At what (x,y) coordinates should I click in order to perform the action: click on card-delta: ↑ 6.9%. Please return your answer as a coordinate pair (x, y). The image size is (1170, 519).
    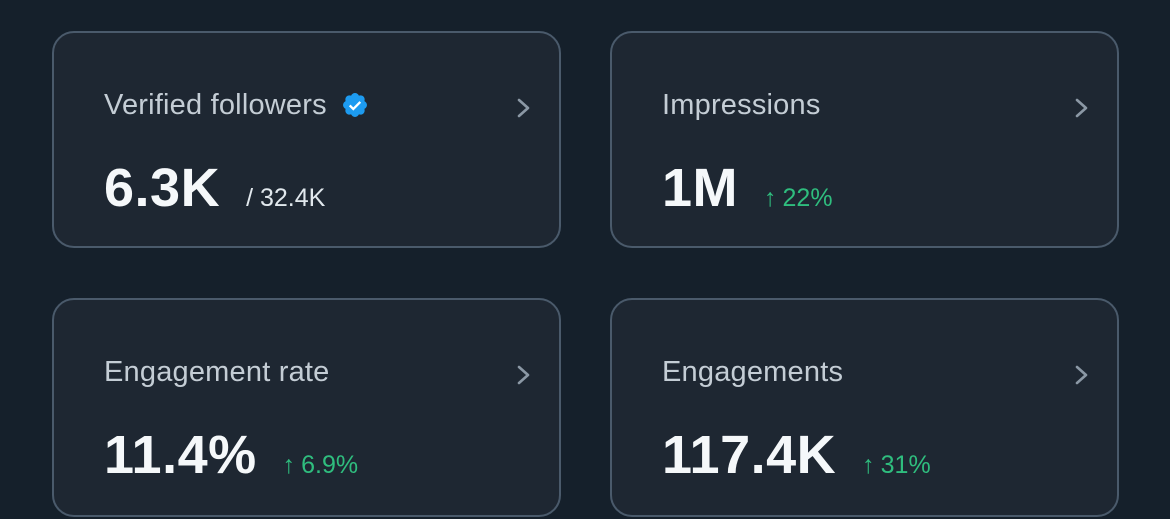
    Looking at the image, I should click on (320, 465).